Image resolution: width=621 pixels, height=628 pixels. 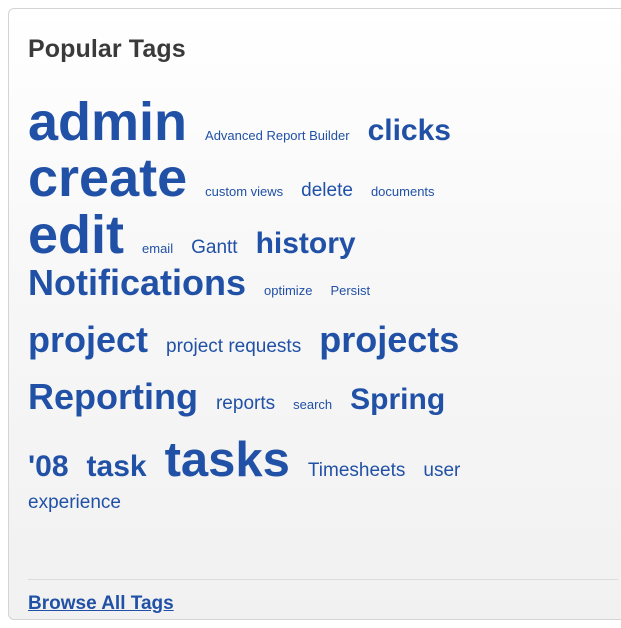 I want to click on tag-cloud-line: '08 task tasks Timesheets user, so click(x=318, y=464).